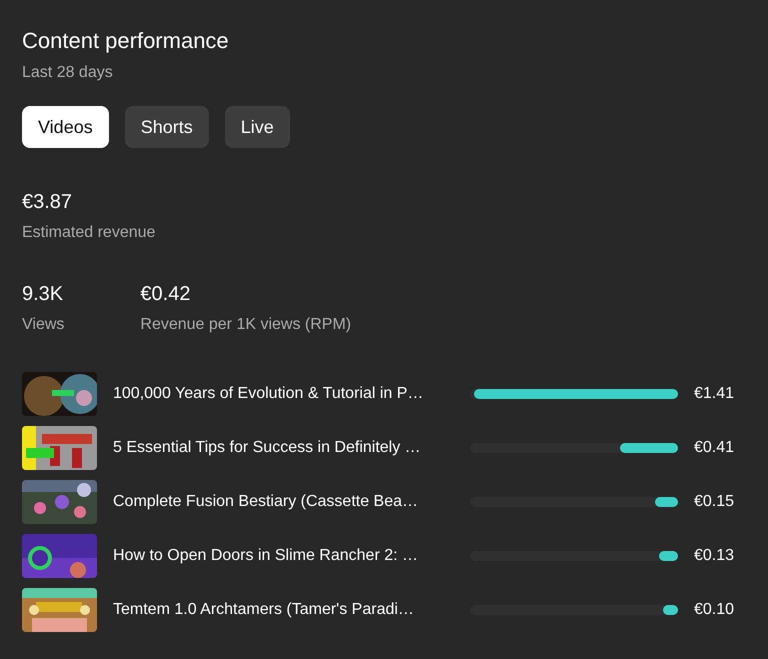 The image size is (768, 659). Describe the element at coordinates (166, 127) in the screenshot. I see `tab: Shorts` at that location.